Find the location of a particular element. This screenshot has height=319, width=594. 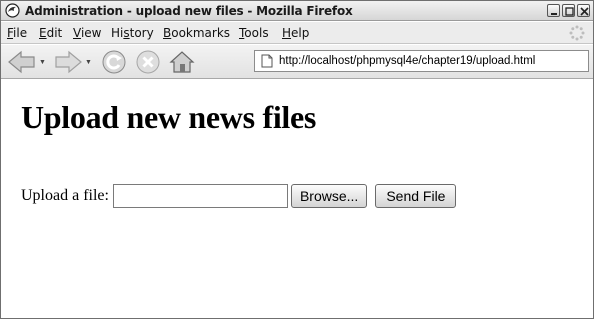

forward-icon is located at coordinates (68, 62).